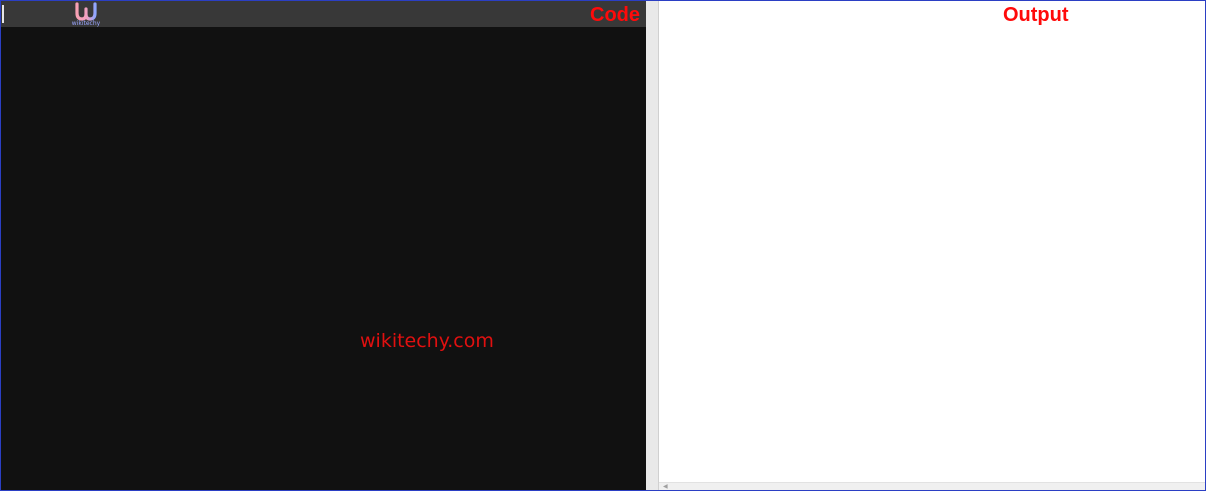  I want to click on code-header: wikitechy Code, so click(323, 14).